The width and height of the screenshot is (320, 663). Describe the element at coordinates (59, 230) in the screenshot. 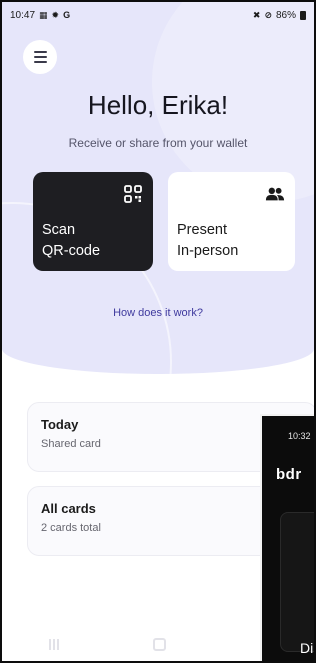

I see `scan-label-line1: Scan` at that location.